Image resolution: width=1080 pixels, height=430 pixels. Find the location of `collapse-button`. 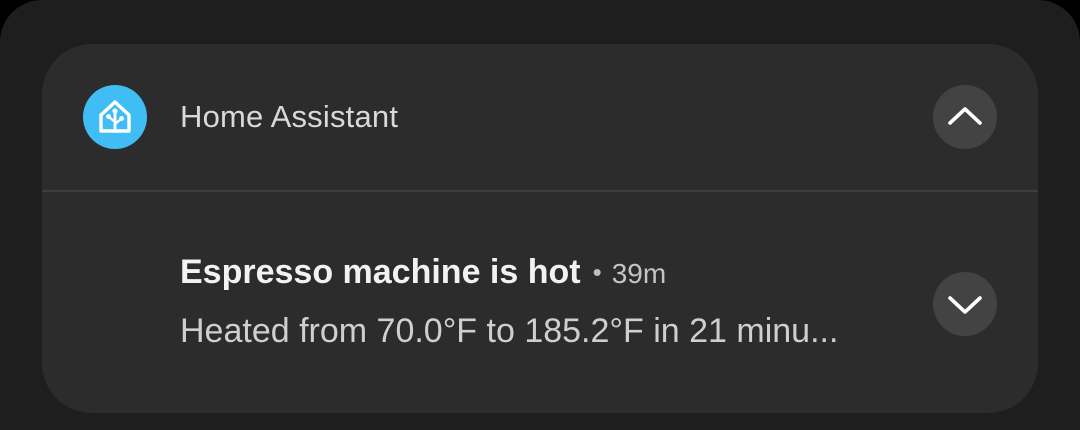

collapse-button is located at coordinates (965, 117).